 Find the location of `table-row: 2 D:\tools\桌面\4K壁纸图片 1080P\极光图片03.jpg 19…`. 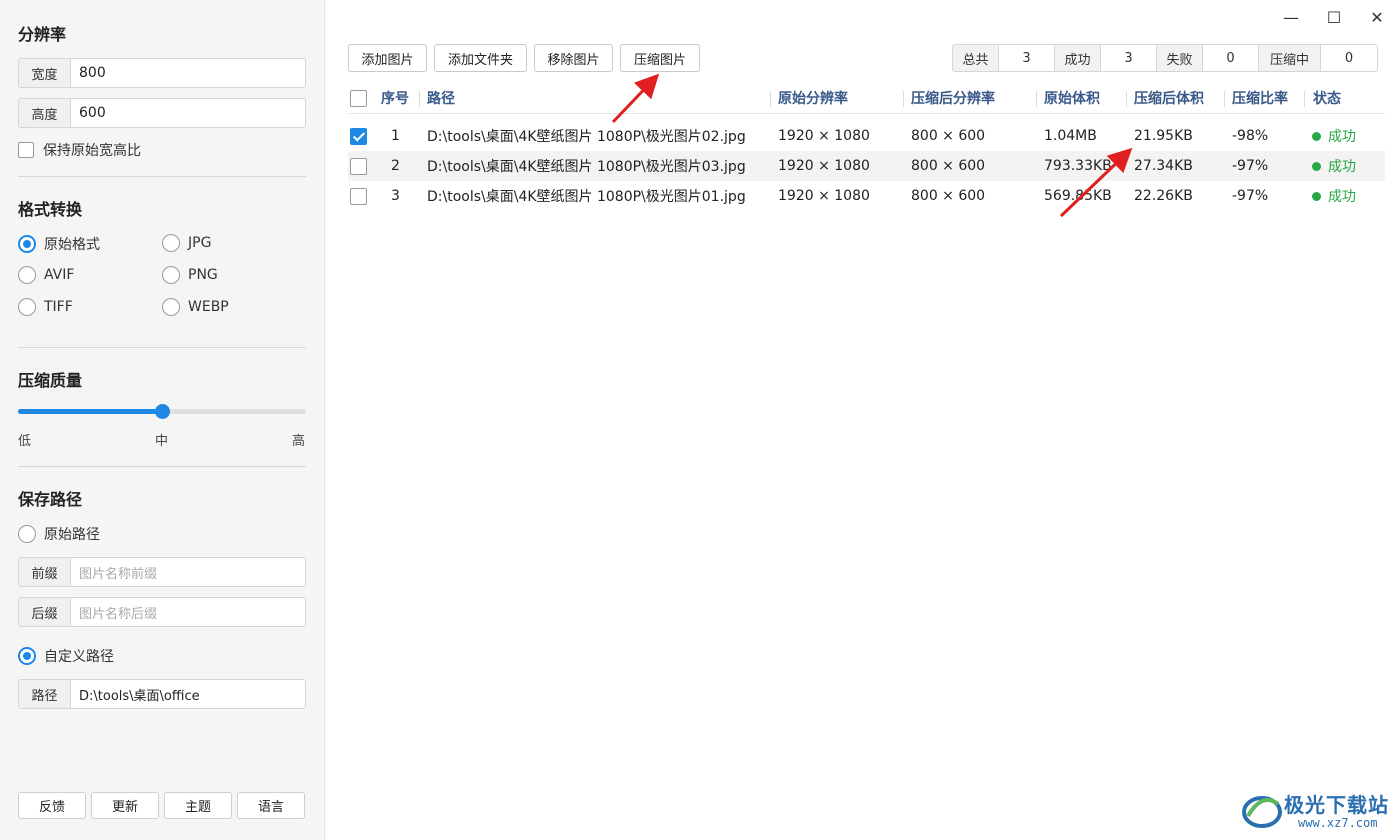

table-row: 2 D:\tools\桌面\4K壁纸图片 1080P\极光图片03.jpg 19… is located at coordinates (866, 166).